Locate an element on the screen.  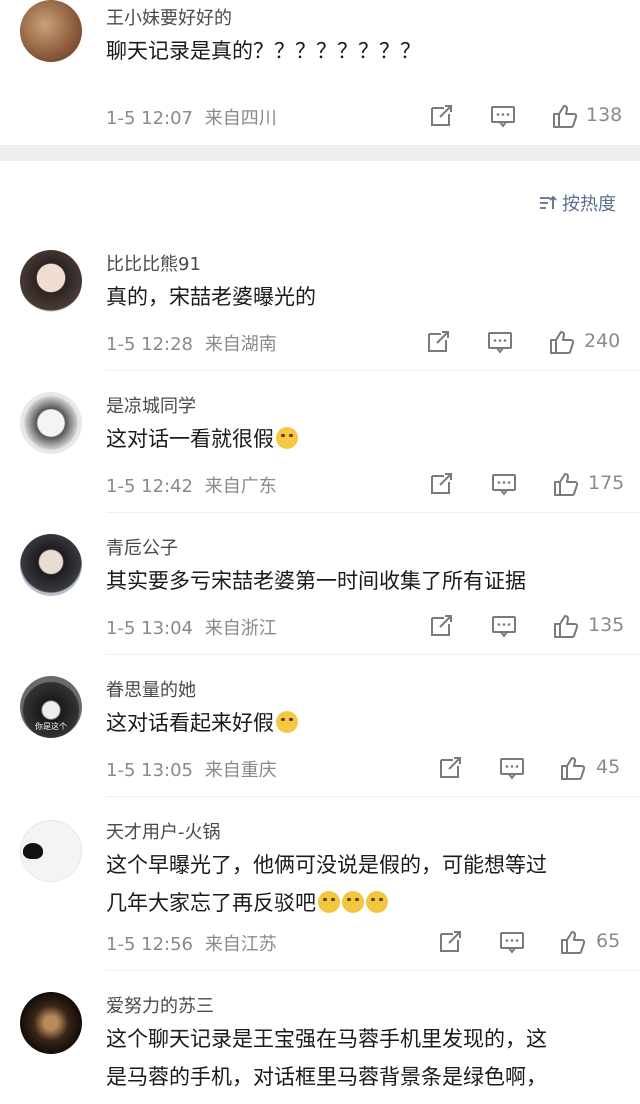
avatar-caption: 你是这个 is located at coordinates (51, 726).